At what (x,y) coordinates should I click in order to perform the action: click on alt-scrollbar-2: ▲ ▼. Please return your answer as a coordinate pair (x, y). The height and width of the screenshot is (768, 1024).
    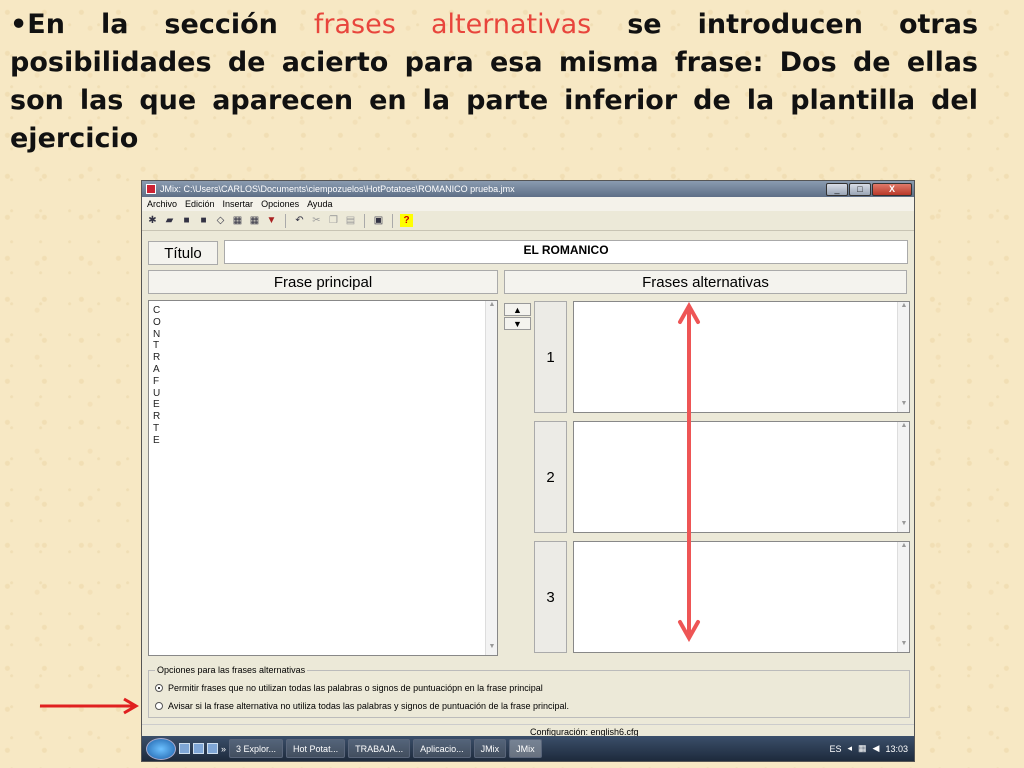
    Looking at the image, I should click on (903, 477).